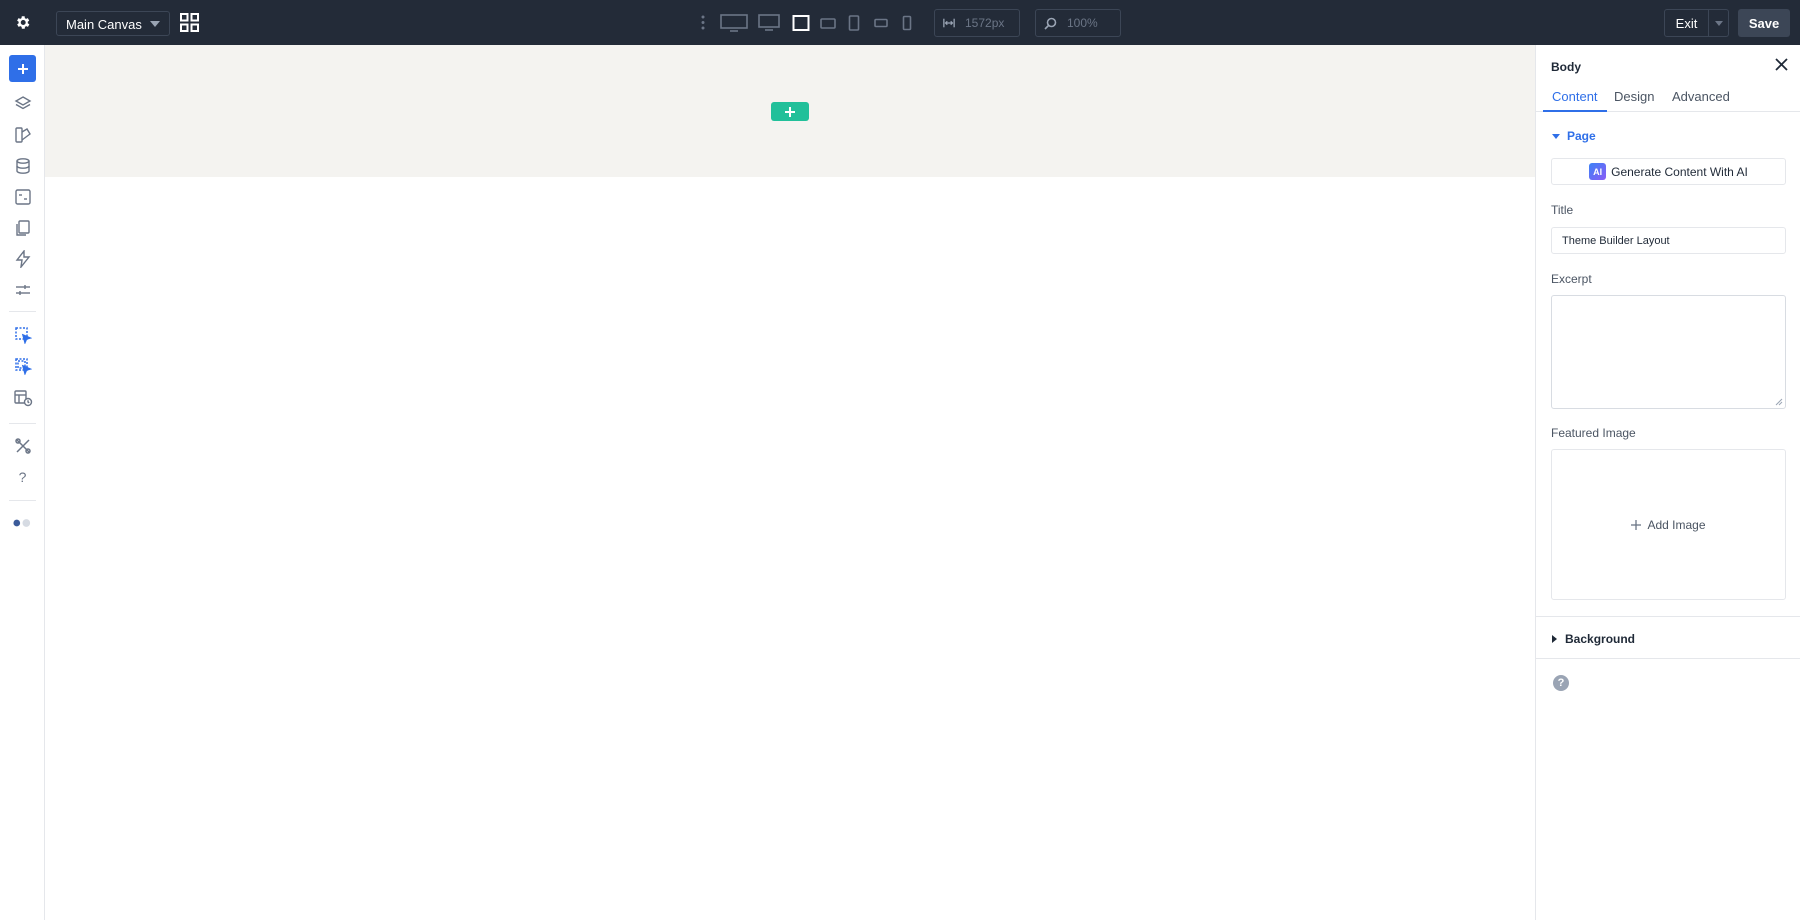 The width and height of the screenshot is (1800, 920). I want to click on active-tab-indicator, so click(1575, 111).